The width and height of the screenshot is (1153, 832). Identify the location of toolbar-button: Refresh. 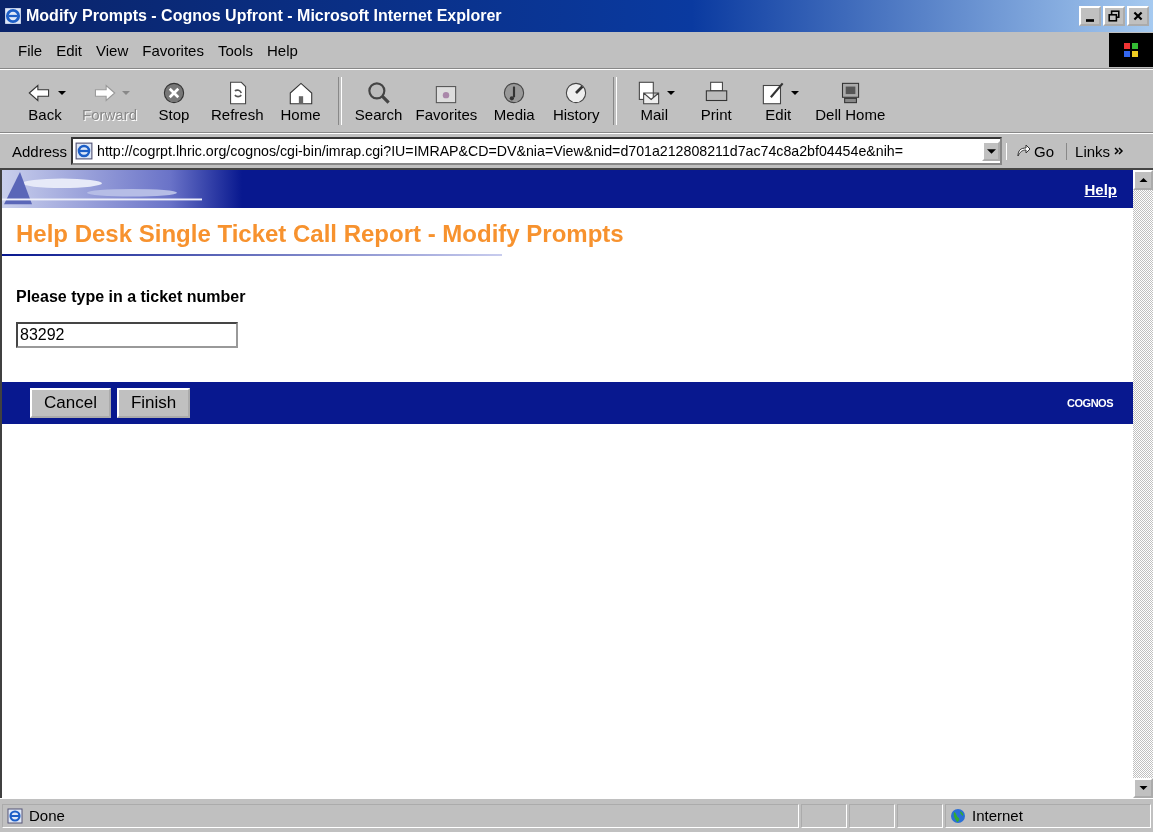
(237, 101).